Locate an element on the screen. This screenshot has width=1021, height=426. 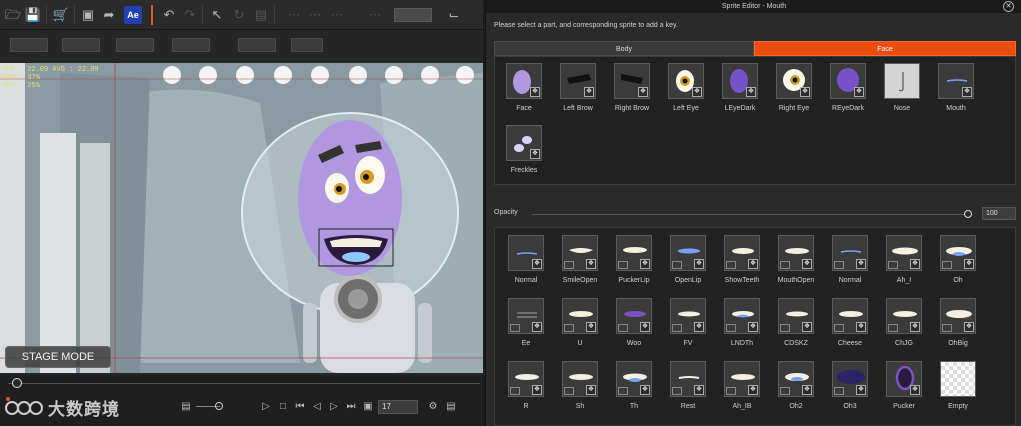
opacity-input: 100 is located at coordinates (999, 213).